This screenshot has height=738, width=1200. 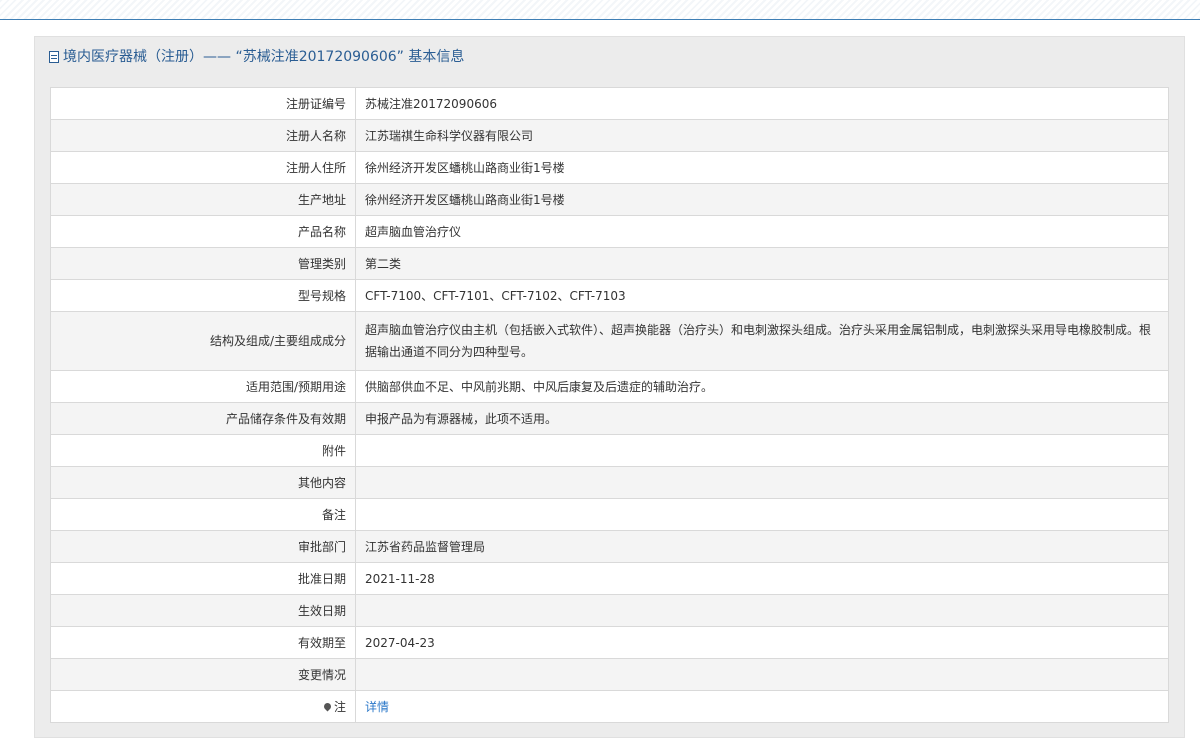 I want to click on details-link: 详情, so click(x=377, y=707).